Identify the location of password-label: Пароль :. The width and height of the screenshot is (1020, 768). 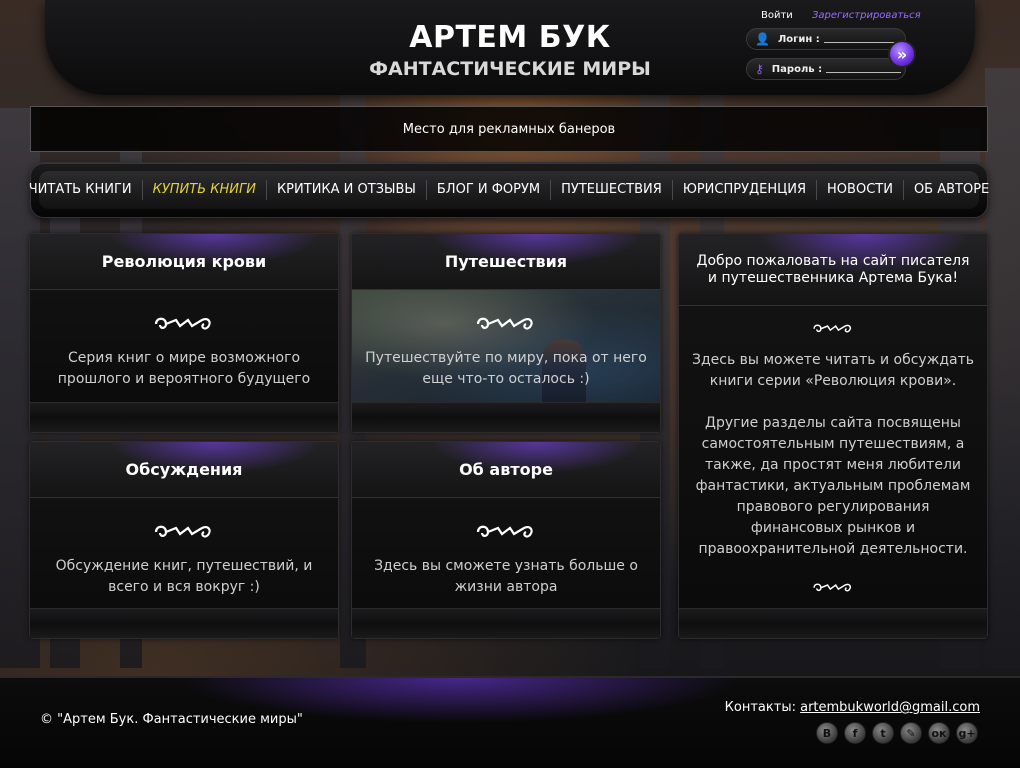
(797, 69).